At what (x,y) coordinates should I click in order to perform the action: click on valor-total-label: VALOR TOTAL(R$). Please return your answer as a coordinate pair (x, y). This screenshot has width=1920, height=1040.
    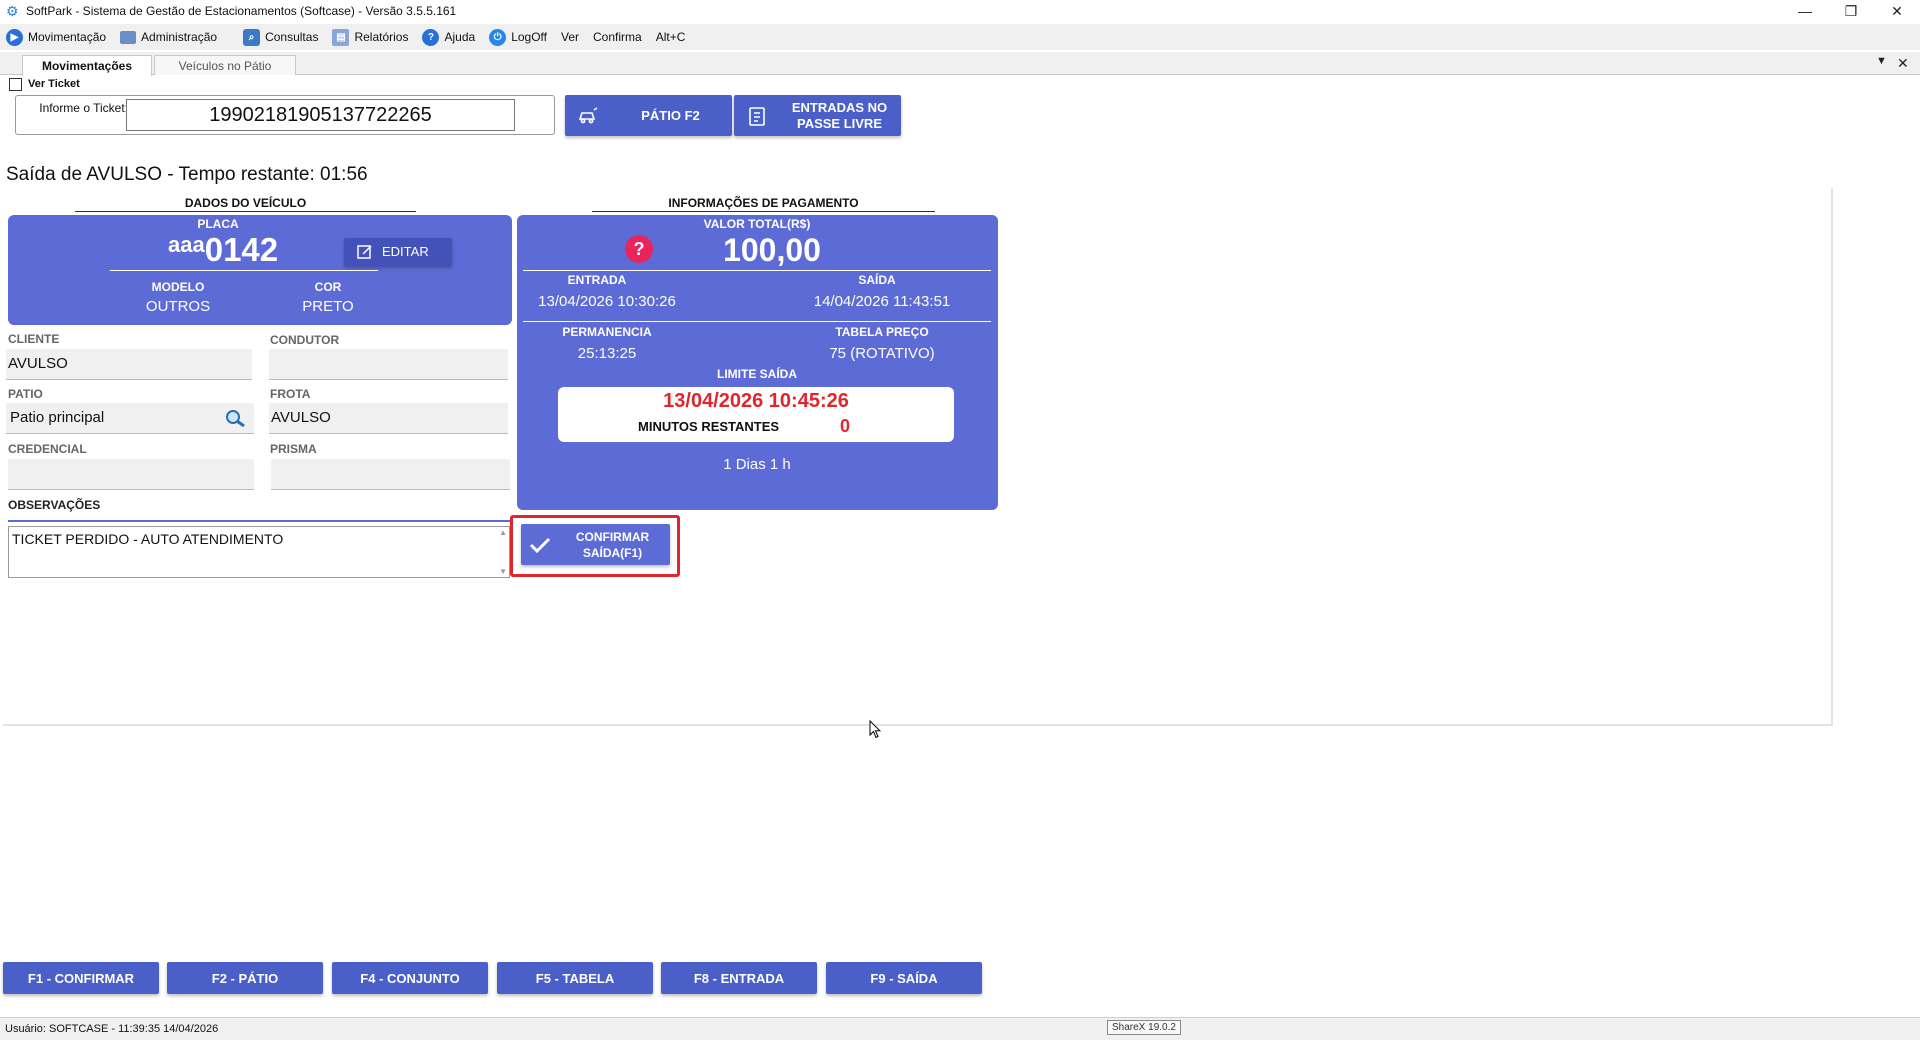
    Looking at the image, I should click on (757, 224).